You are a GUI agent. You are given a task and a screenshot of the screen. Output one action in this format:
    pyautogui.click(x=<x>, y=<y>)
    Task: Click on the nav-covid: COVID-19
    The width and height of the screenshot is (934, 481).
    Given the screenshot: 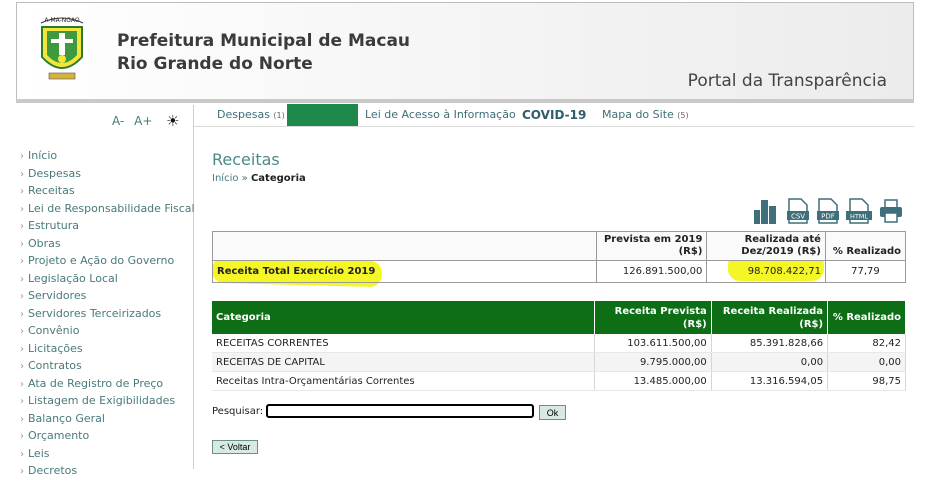 What is the action you would take?
    pyautogui.click(x=554, y=115)
    